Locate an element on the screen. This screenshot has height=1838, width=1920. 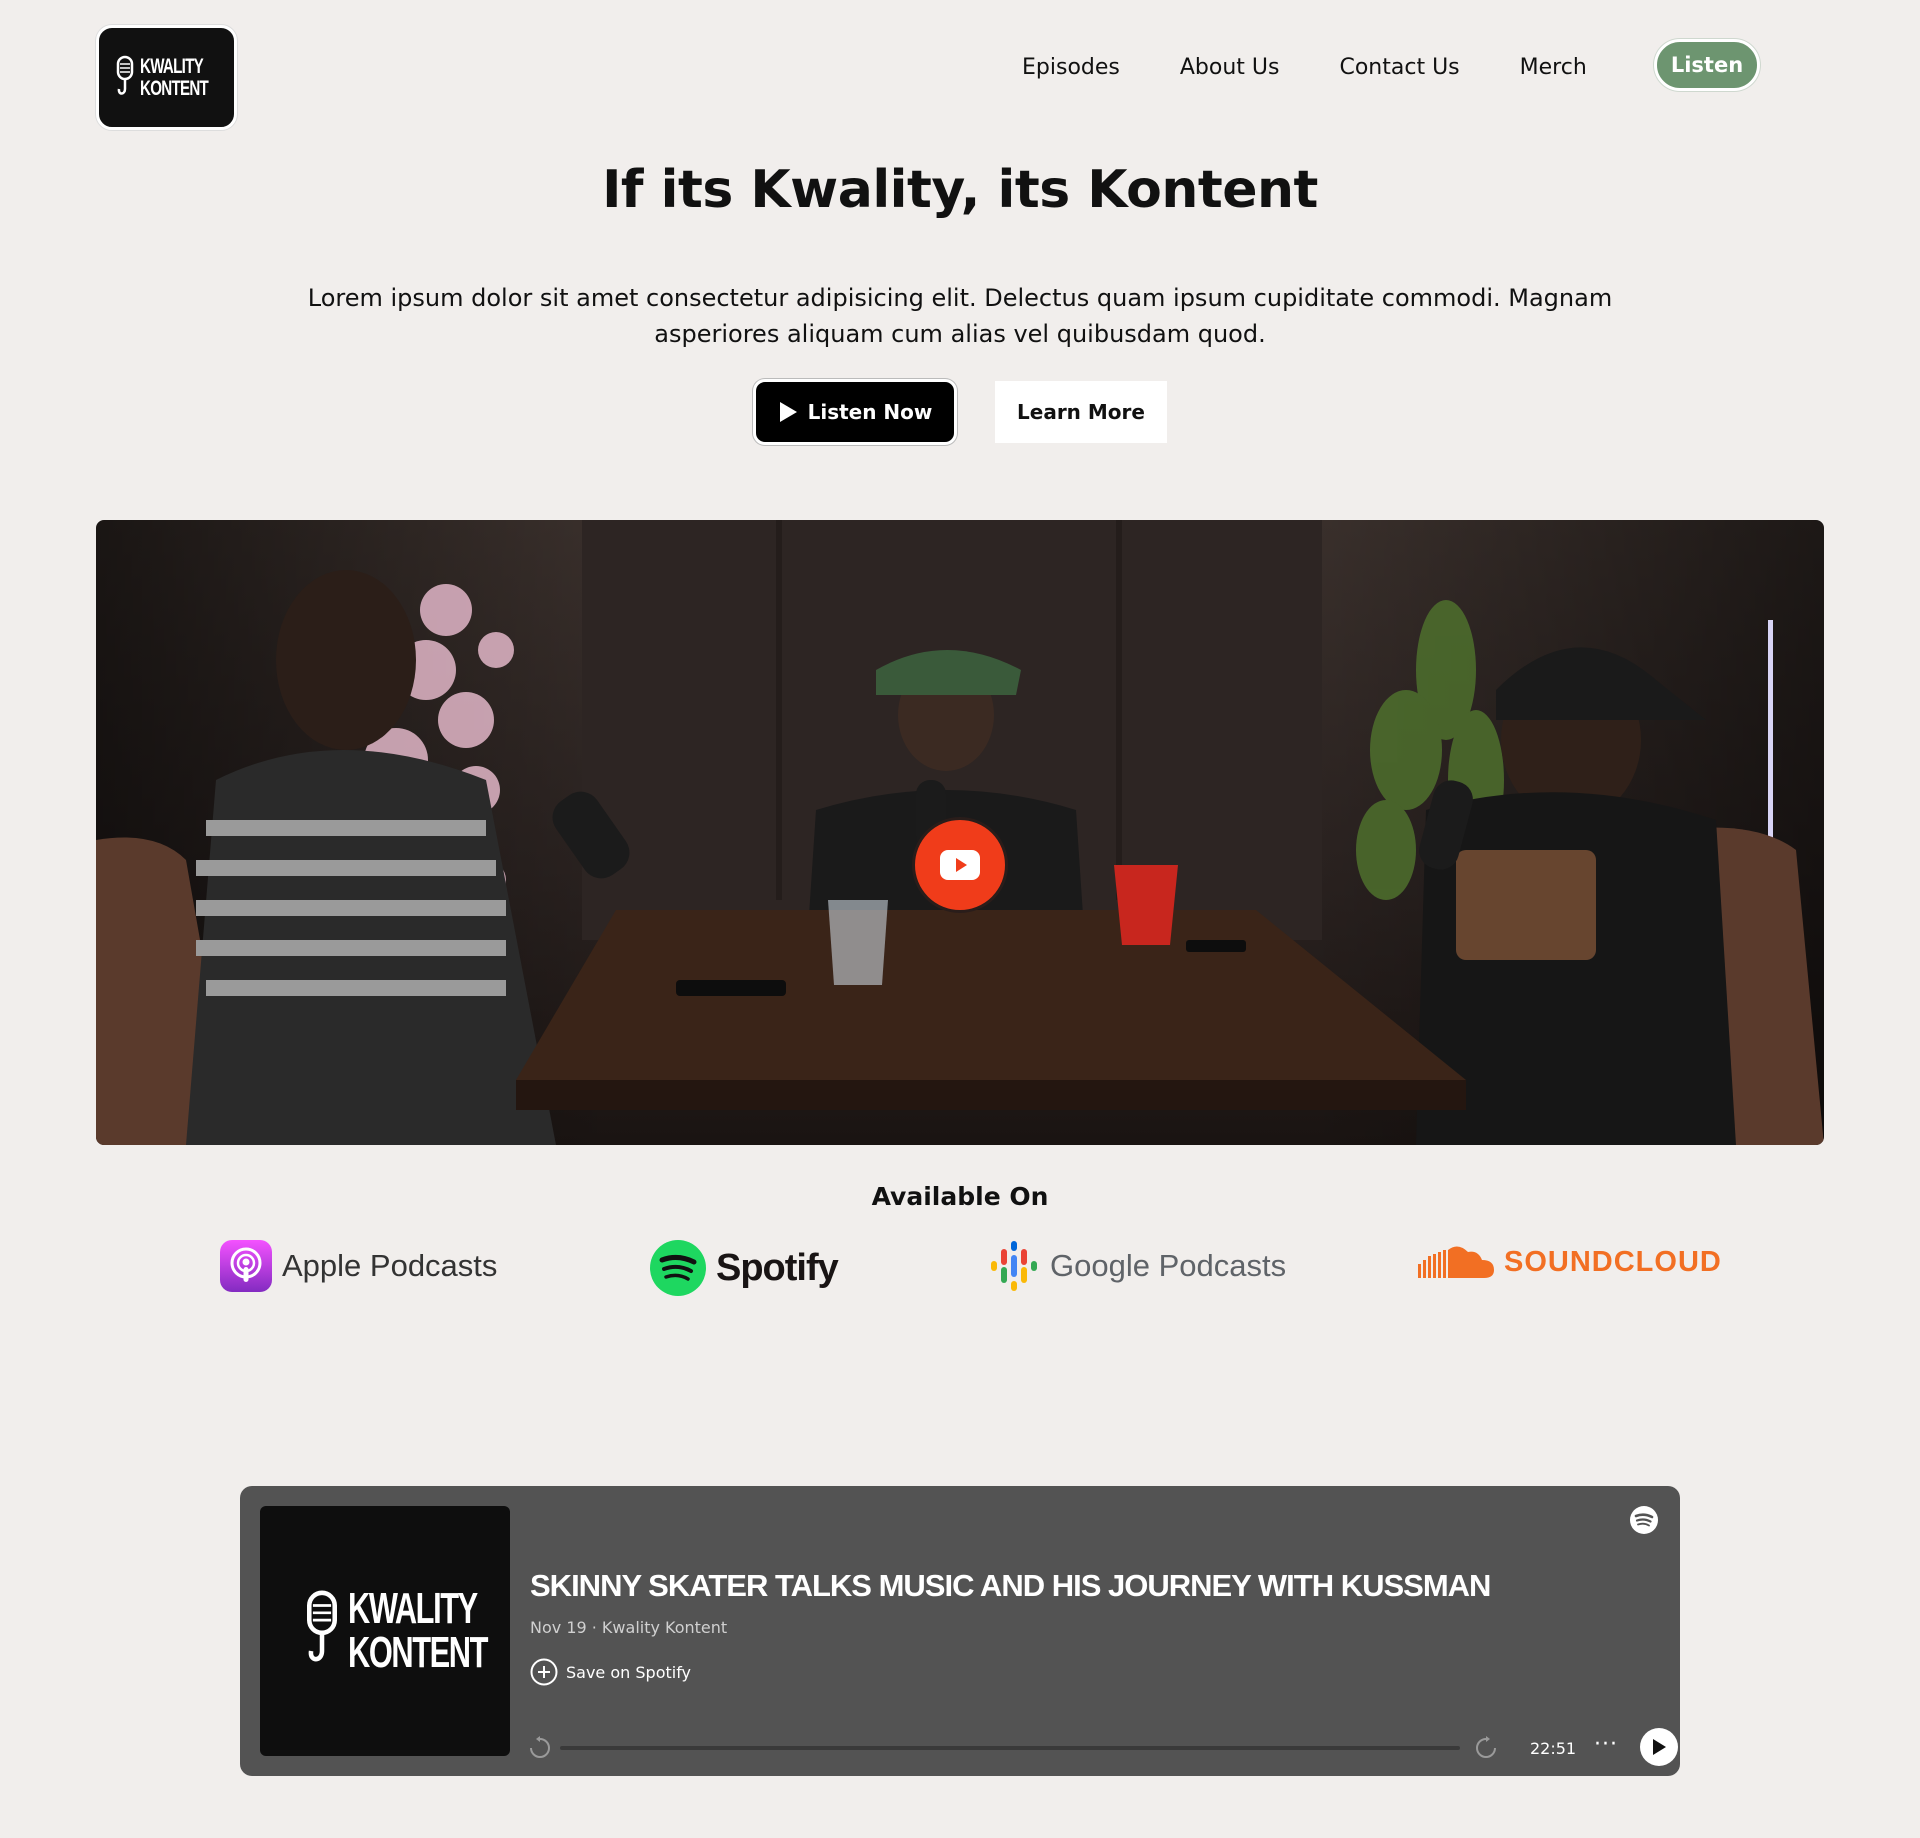
play-episode-button is located at coordinates (1659, 1747).